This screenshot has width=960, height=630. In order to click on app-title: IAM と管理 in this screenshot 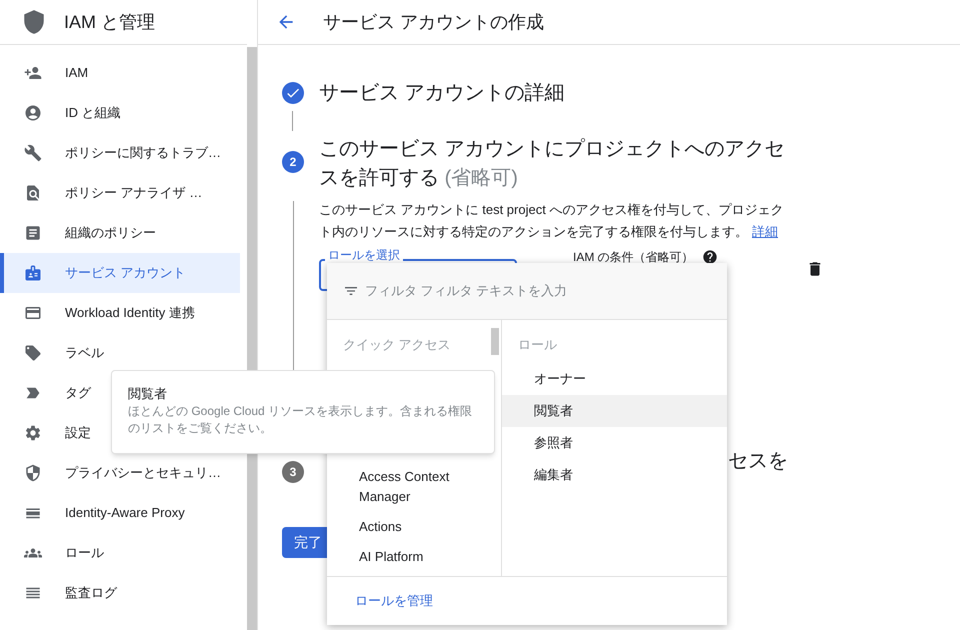, I will do `click(110, 22)`.